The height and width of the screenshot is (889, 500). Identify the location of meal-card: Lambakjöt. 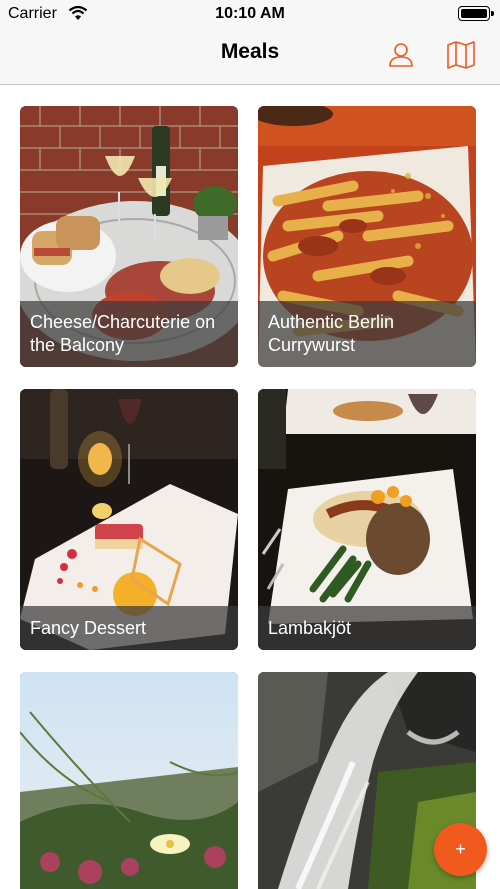
(367, 519).